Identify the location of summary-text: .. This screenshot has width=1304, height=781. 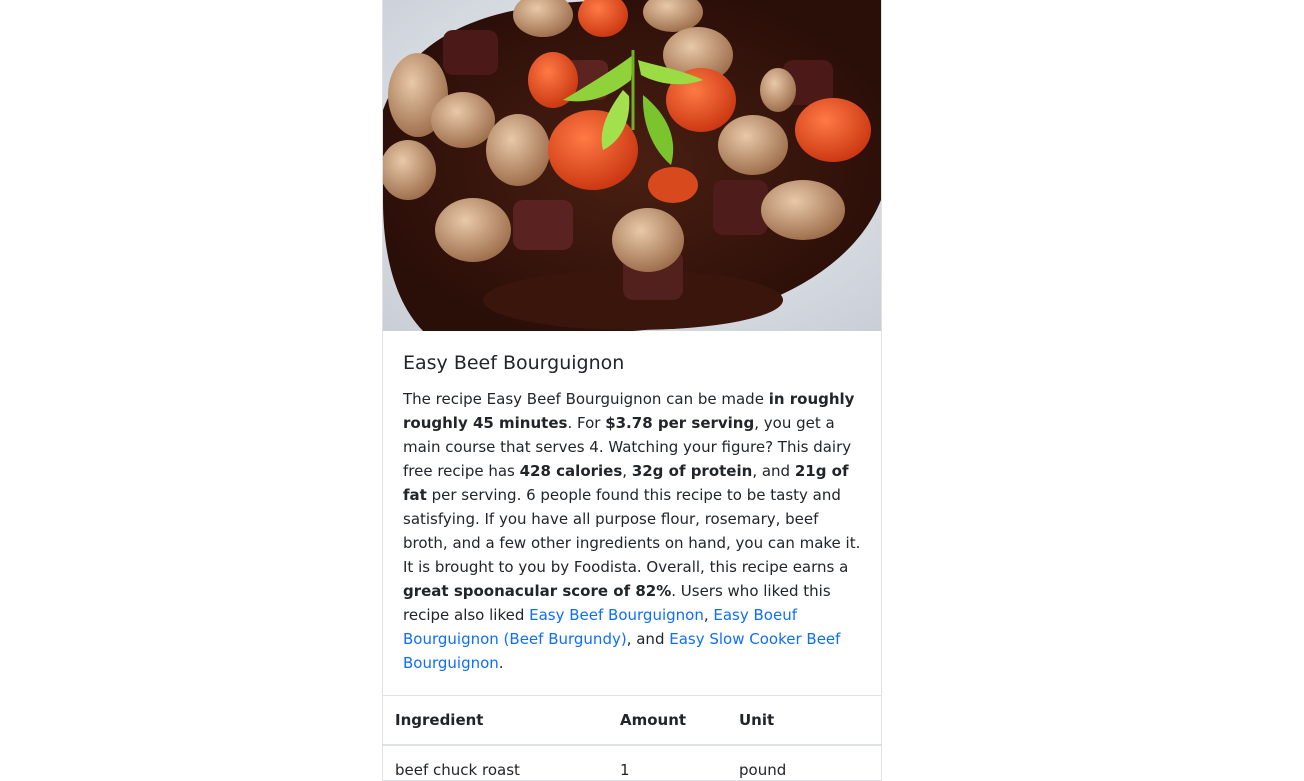
(501, 663).